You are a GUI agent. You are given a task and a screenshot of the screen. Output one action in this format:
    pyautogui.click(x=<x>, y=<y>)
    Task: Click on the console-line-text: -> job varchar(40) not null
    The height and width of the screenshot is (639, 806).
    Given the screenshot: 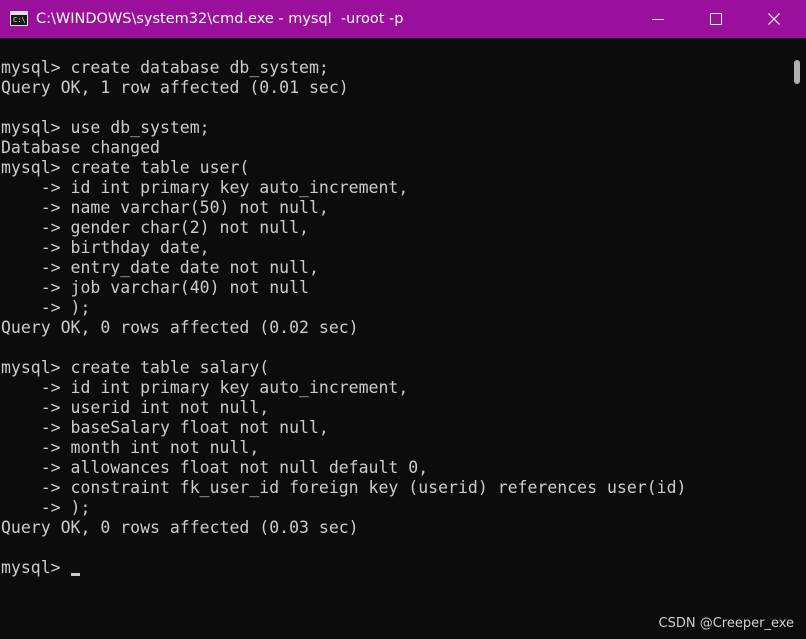 What is the action you would take?
    pyautogui.click(x=155, y=287)
    